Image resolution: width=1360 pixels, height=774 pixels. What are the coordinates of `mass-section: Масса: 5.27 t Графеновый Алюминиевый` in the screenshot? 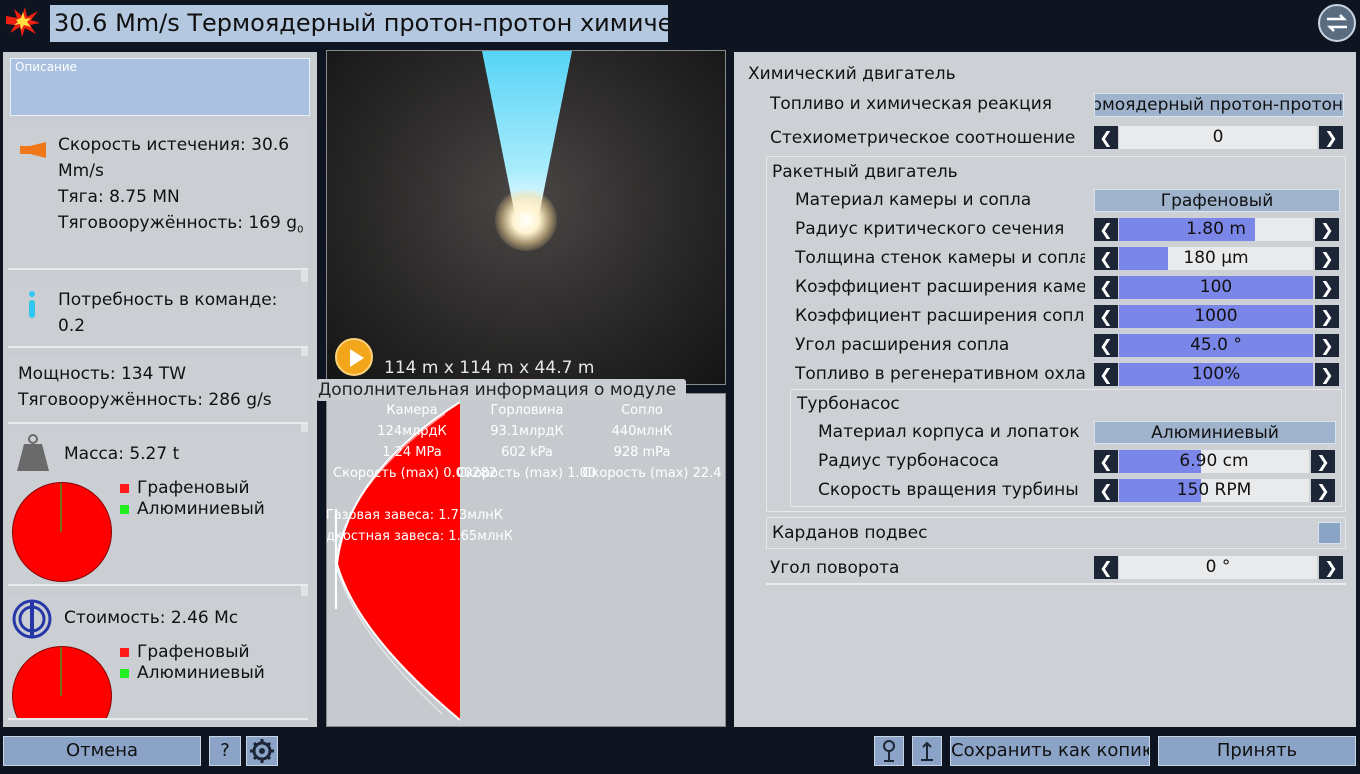 It's located at (158, 509).